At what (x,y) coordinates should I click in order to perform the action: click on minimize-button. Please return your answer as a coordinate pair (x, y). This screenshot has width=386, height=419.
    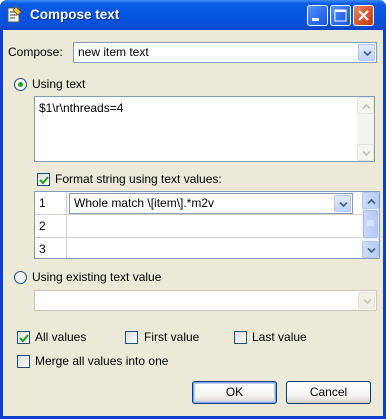
    Looking at the image, I should click on (317, 15).